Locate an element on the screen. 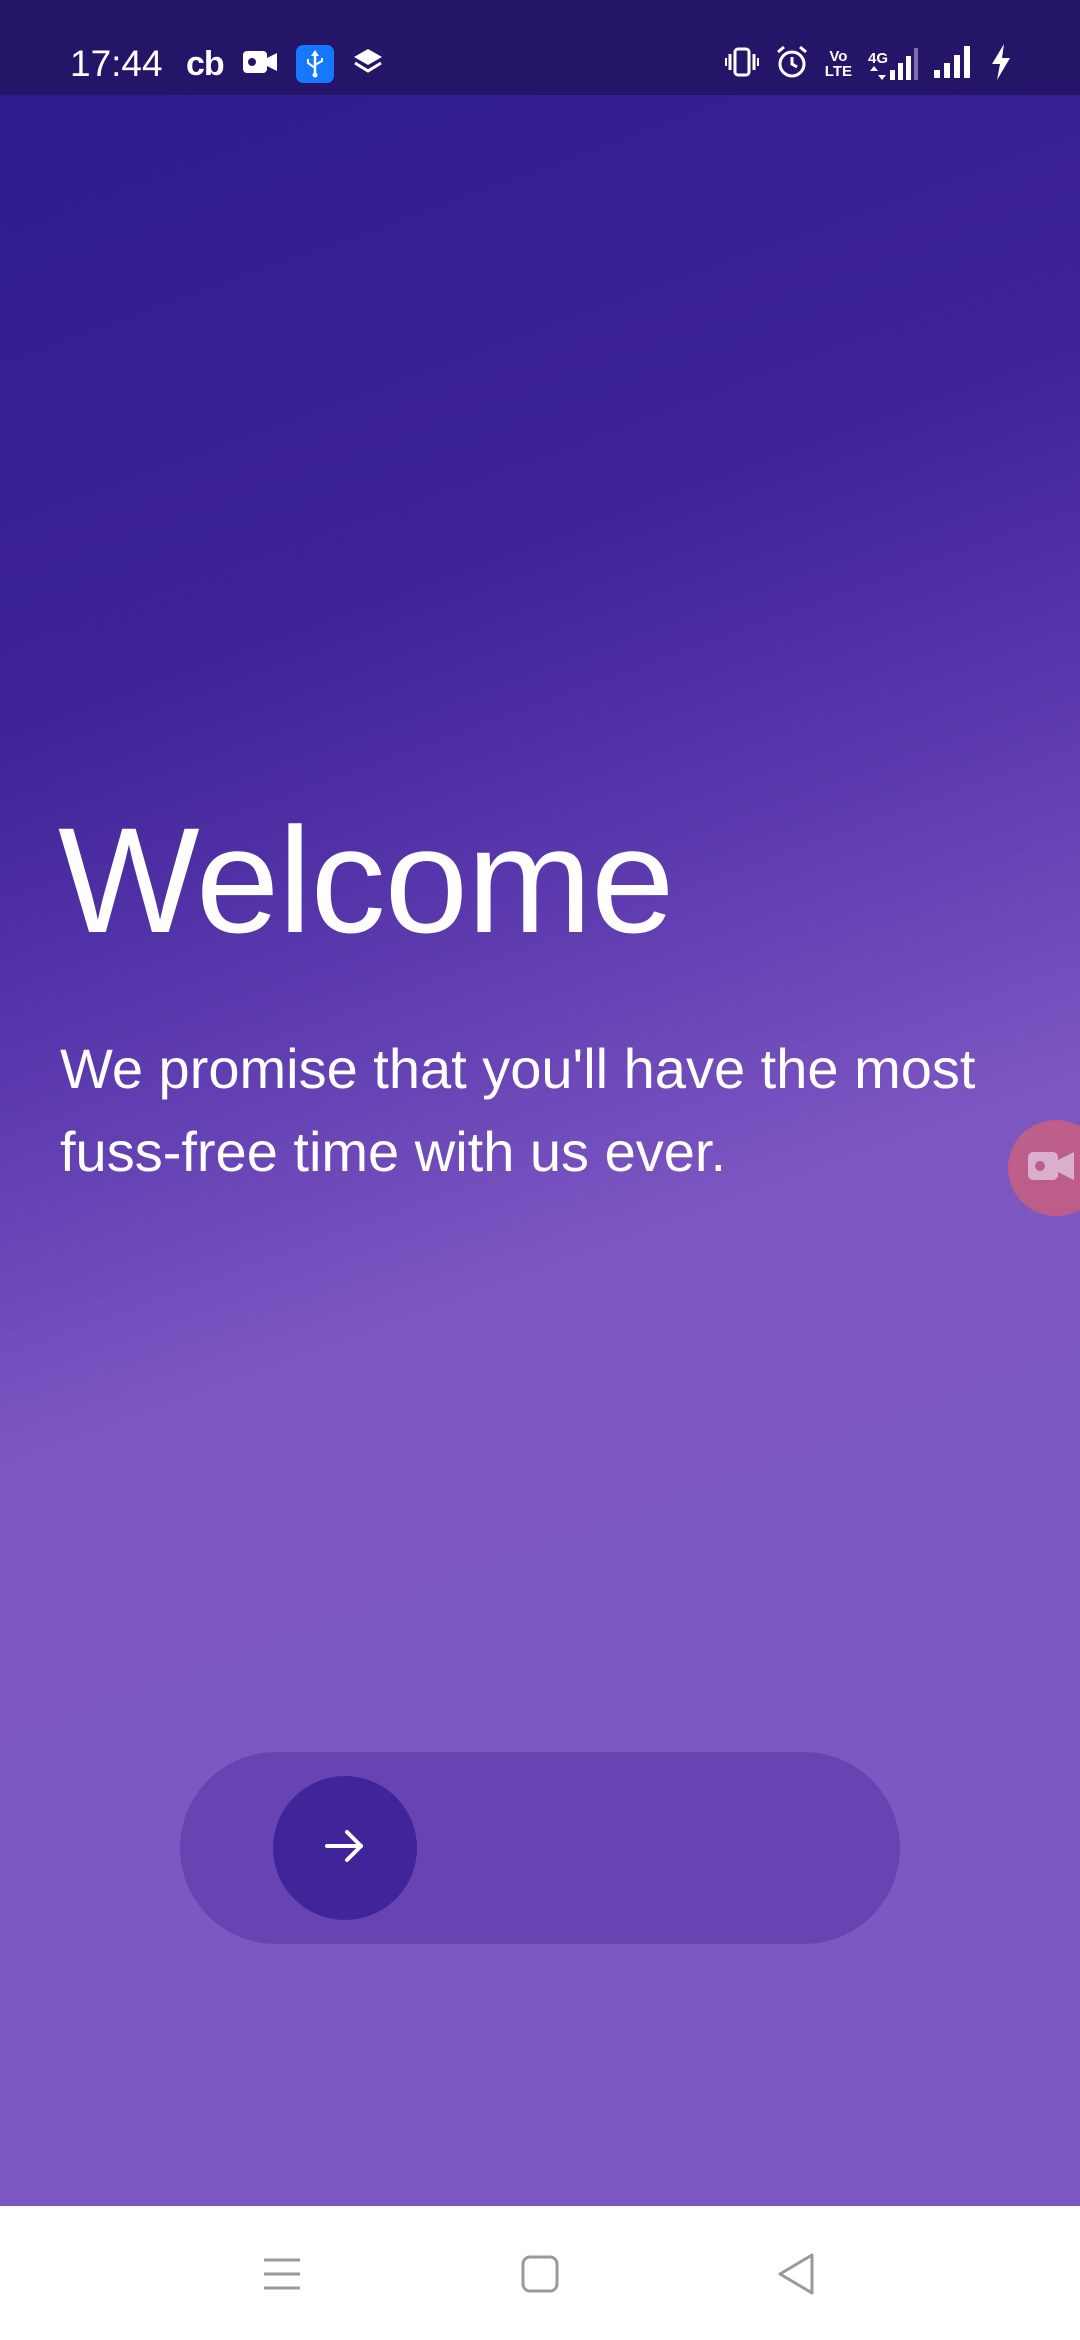 This screenshot has width=1080, height=2340. home-button is located at coordinates (540, 2276).